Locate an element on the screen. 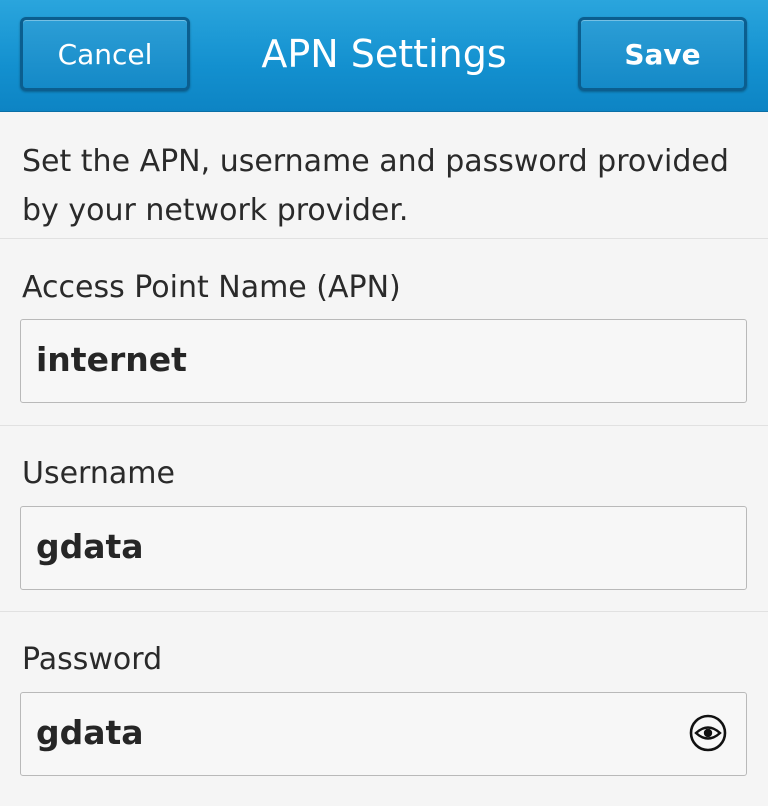 The height and width of the screenshot is (806, 768). page-title: APN Settings is located at coordinates (384, 54).